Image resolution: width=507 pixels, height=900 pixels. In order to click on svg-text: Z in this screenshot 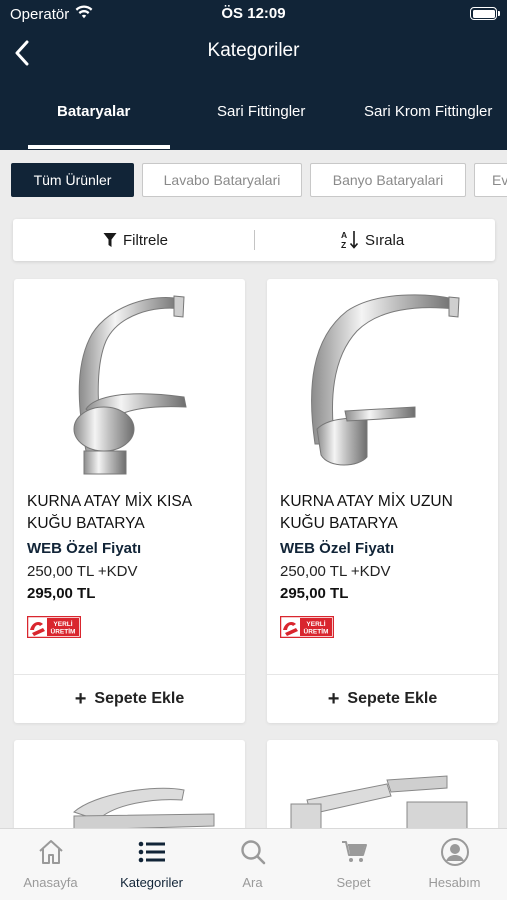, I will do `click(343, 245)`.